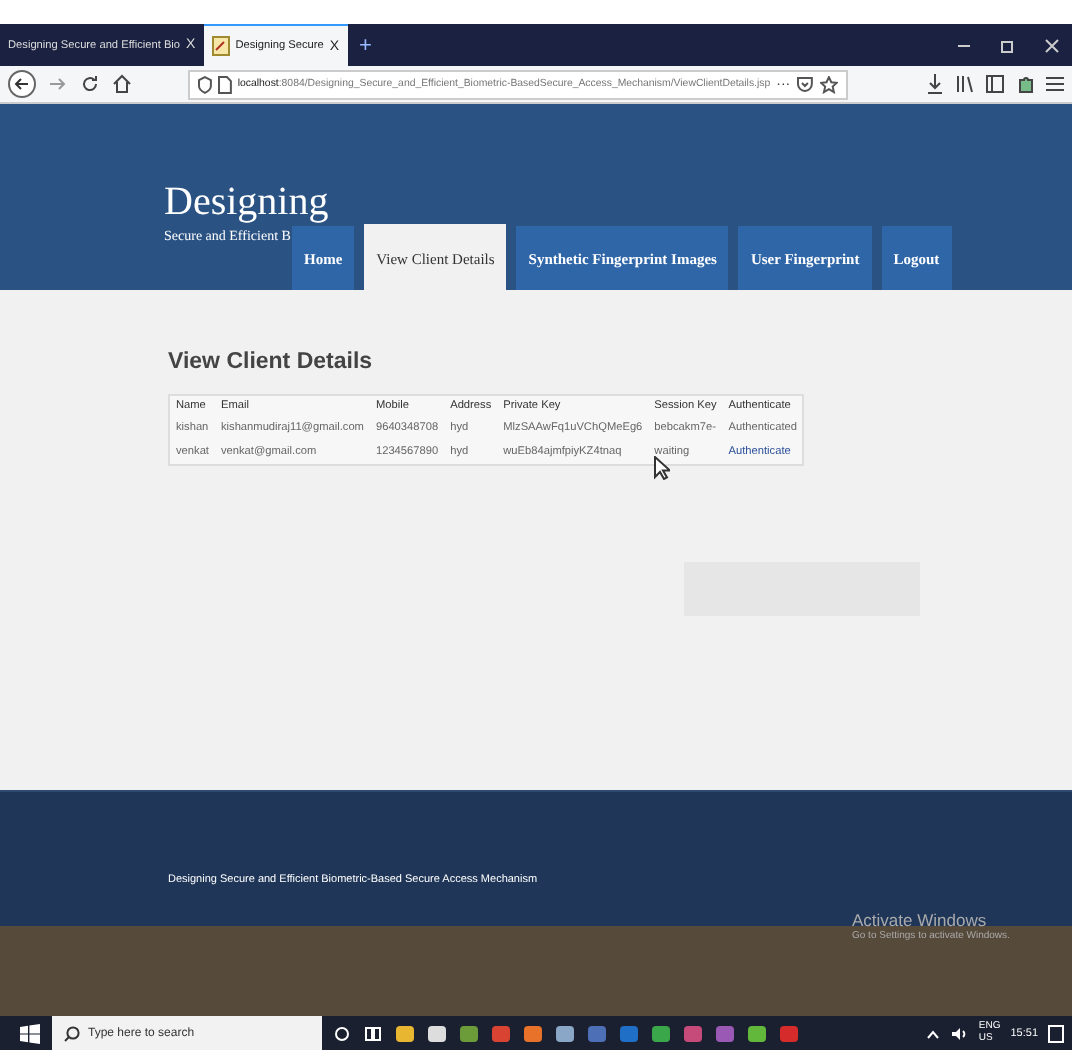  I want to click on download-icon, so click(935, 84).